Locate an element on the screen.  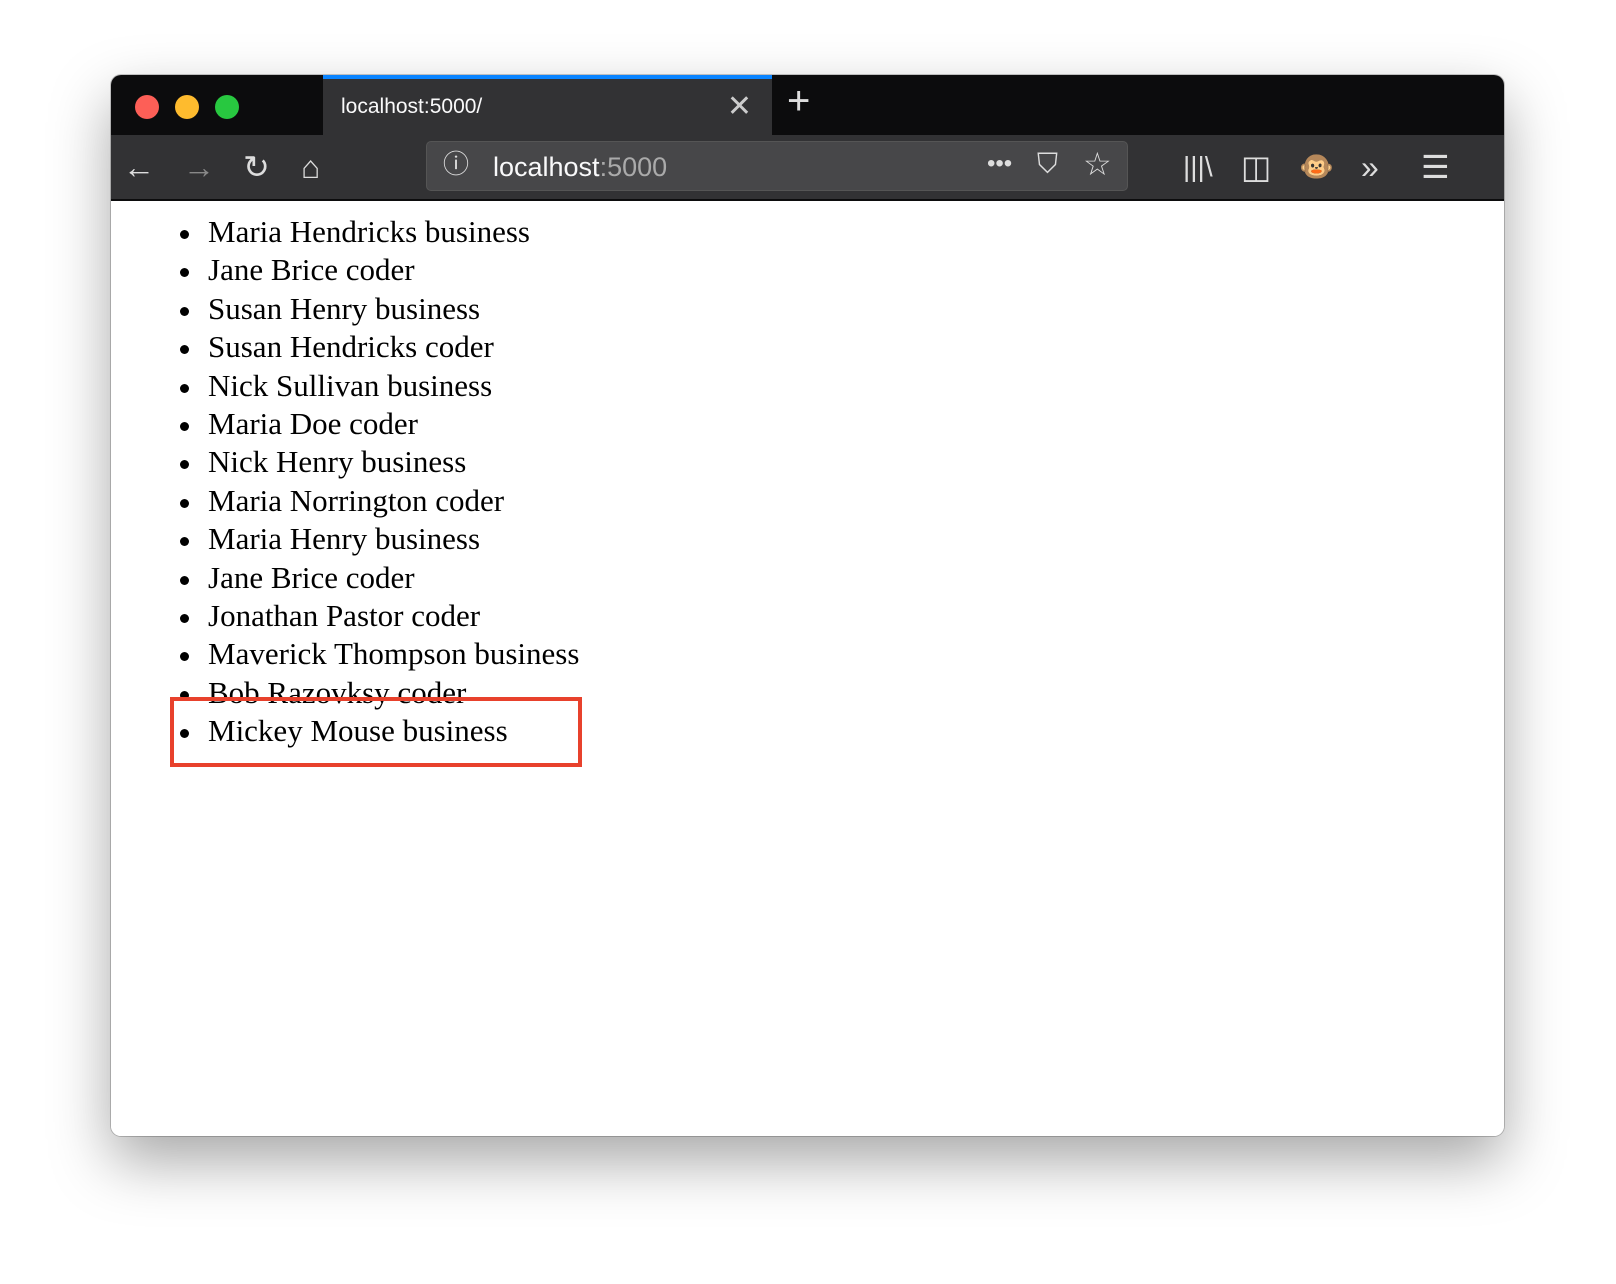
close-tab-icon: ✕ is located at coordinates (739, 106).